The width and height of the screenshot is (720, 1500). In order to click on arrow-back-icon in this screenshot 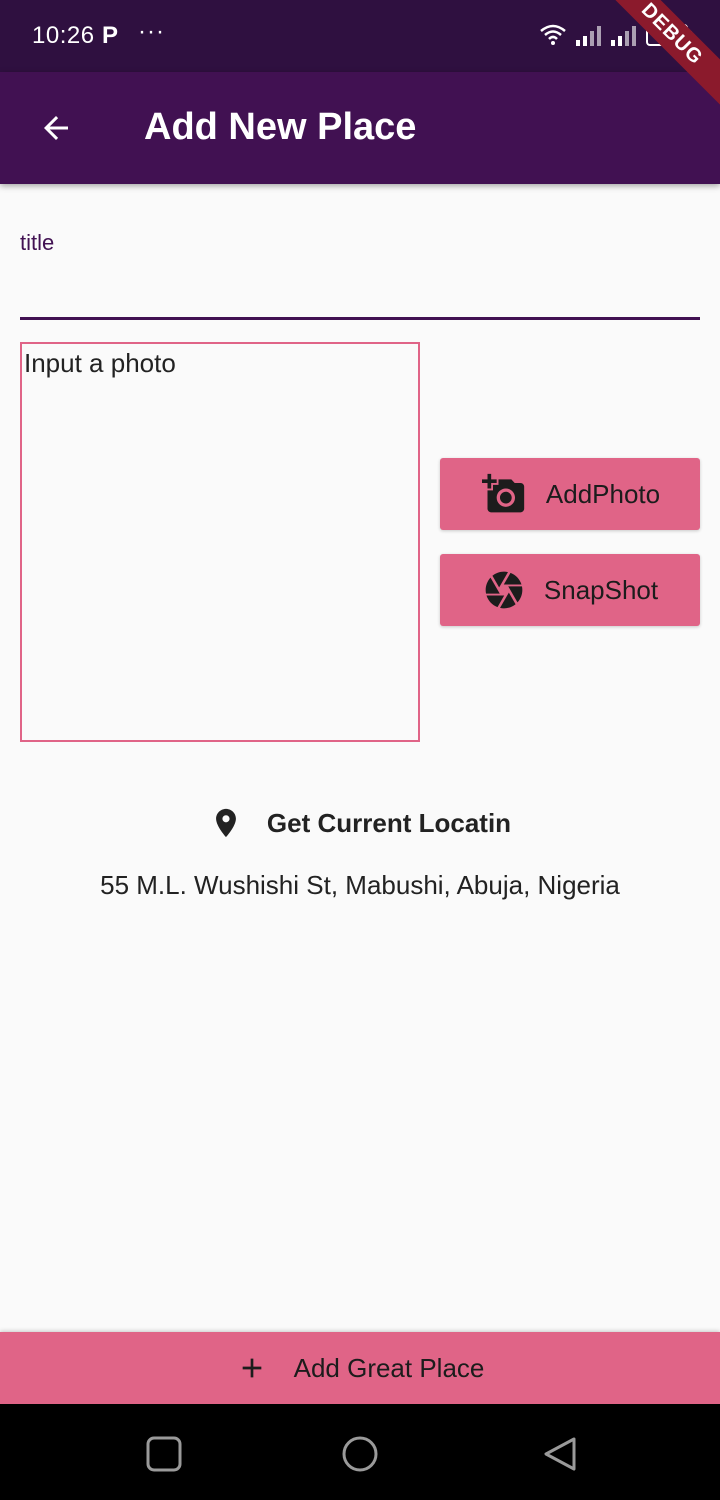, I will do `click(56, 128)`.